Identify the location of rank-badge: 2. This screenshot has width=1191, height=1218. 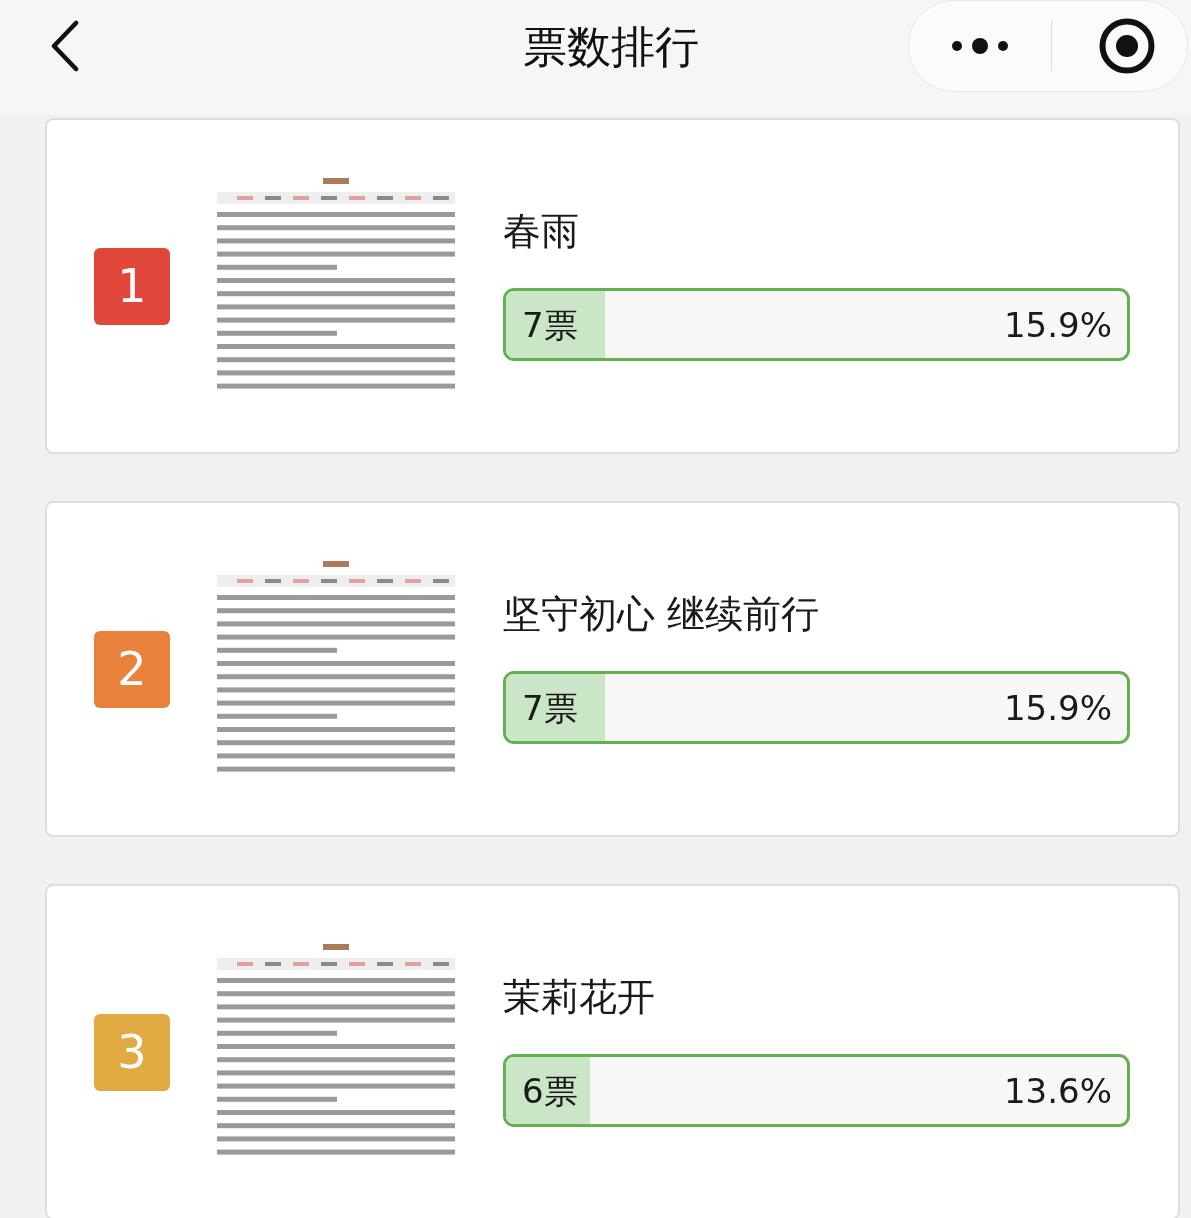
(132, 669).